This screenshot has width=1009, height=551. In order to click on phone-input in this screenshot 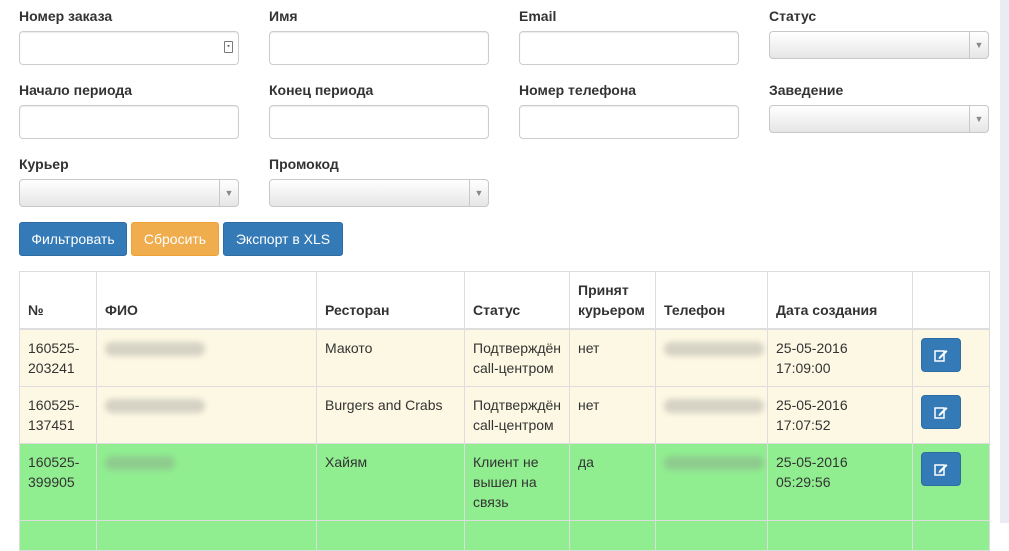, I will do `click(629, 122)`.